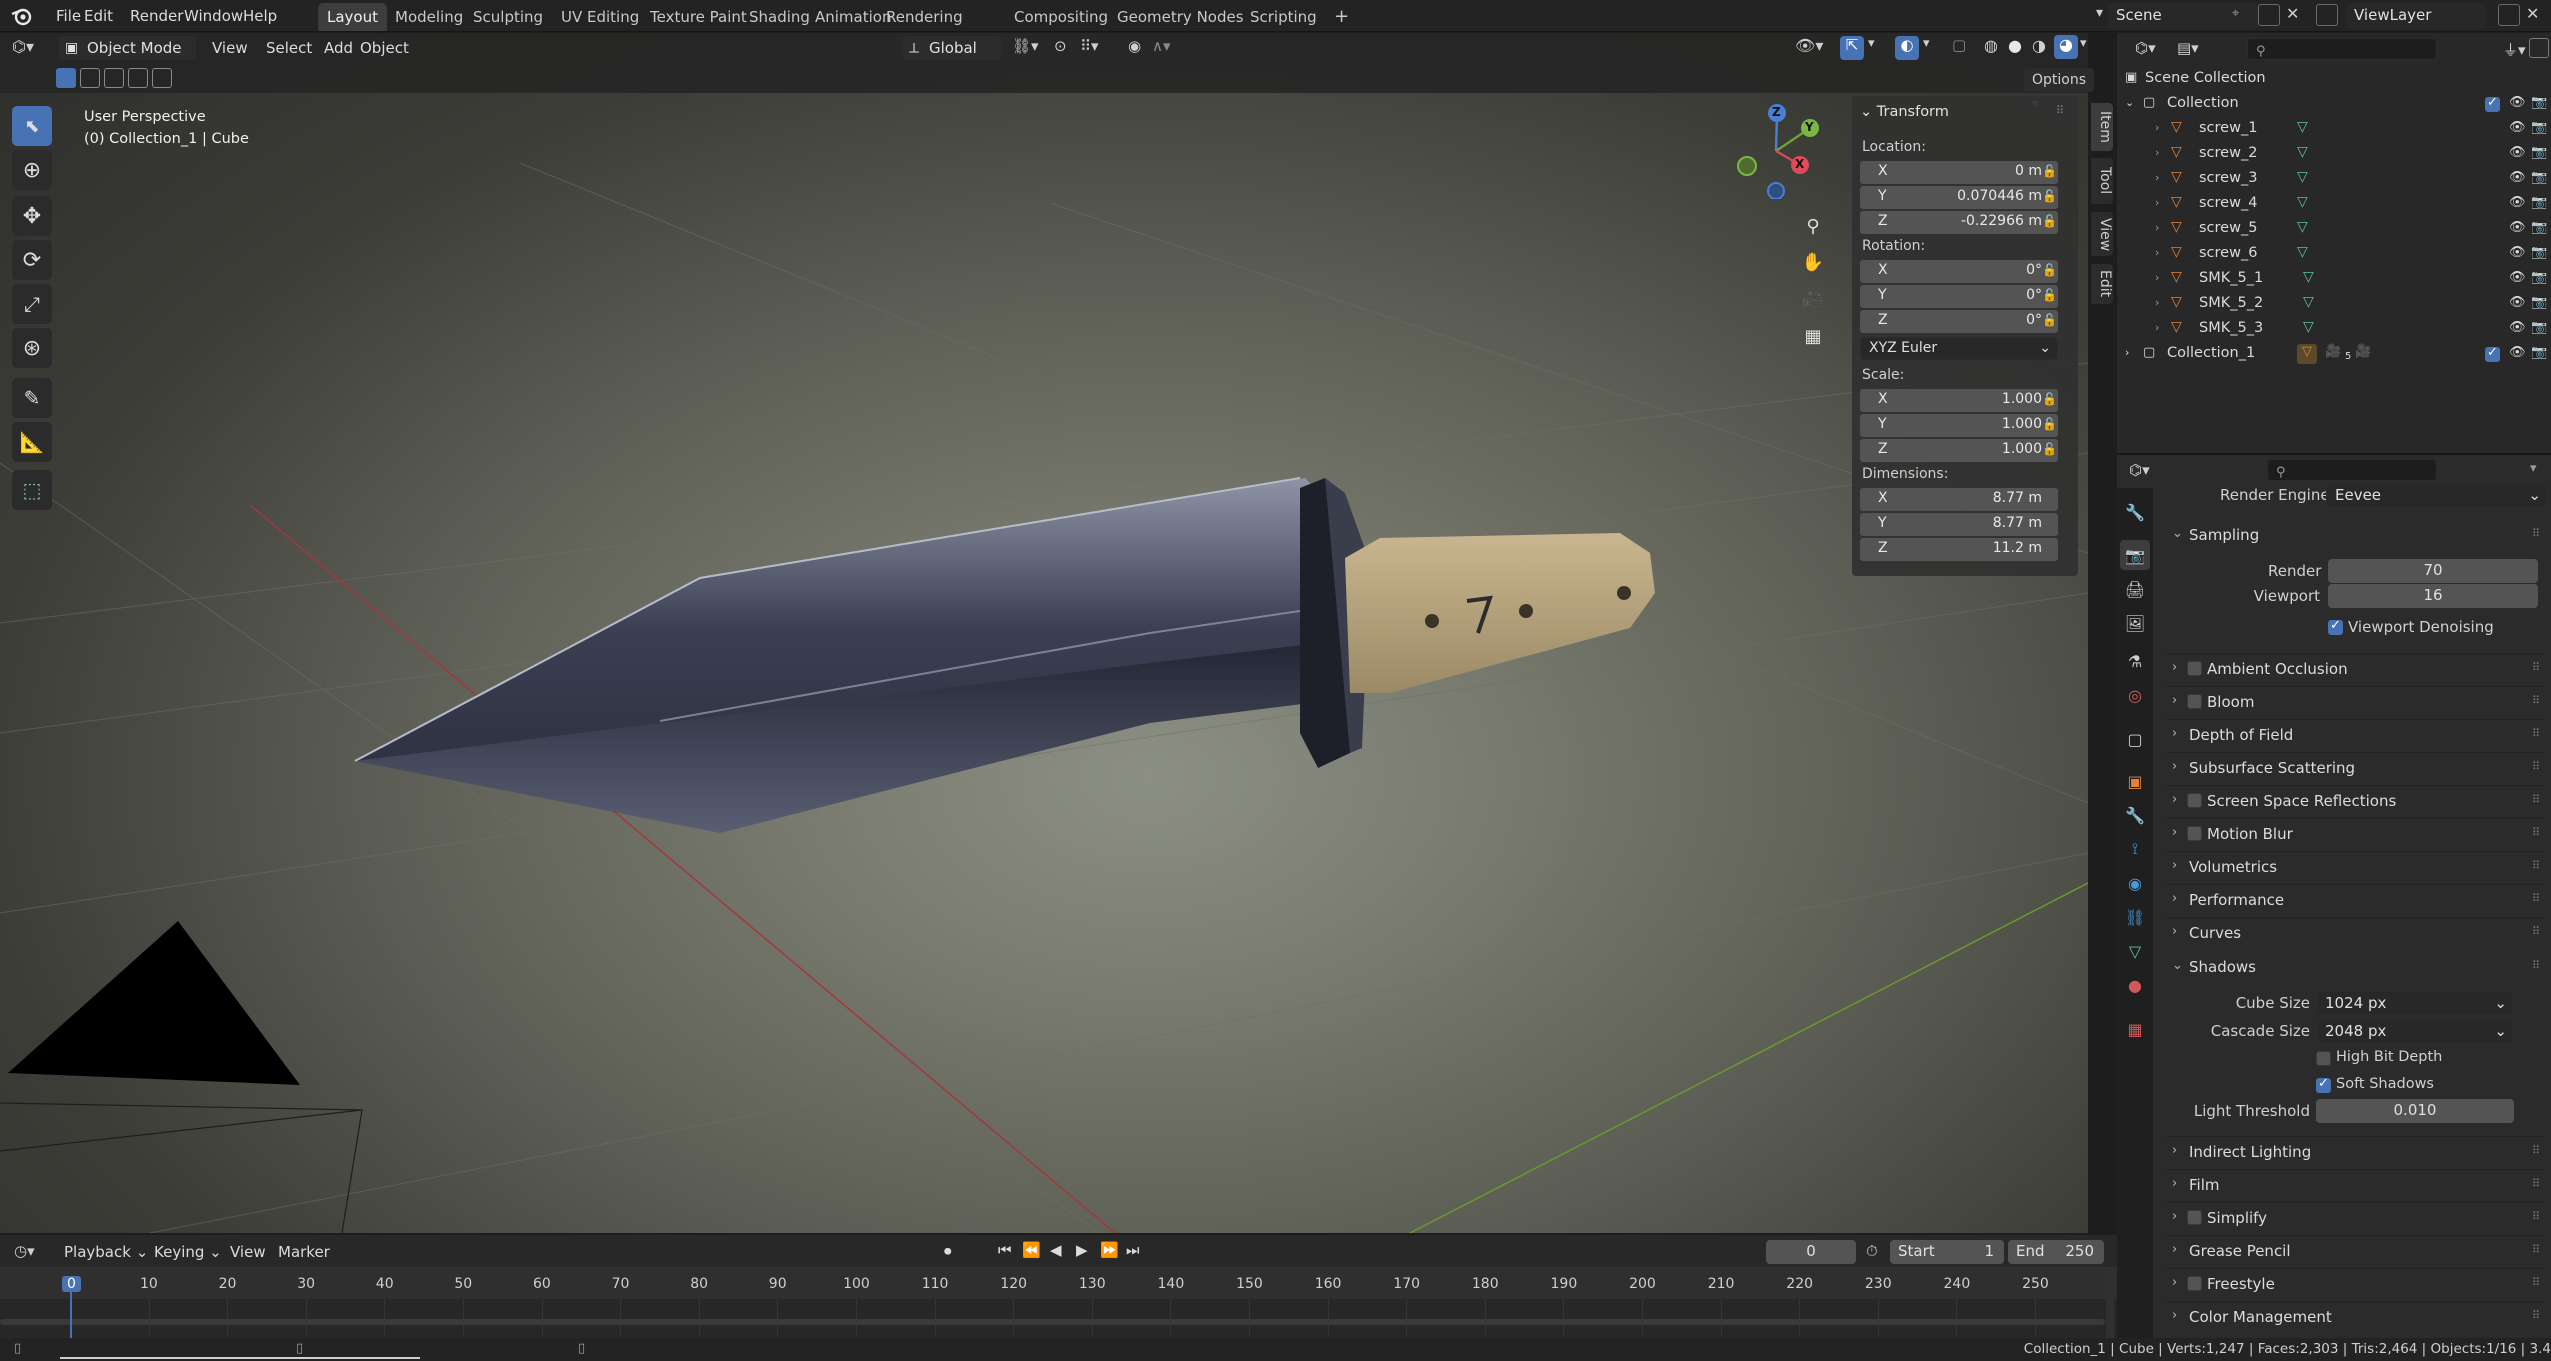  I want to click on xray-icon: ▢, so click(1959, 45).